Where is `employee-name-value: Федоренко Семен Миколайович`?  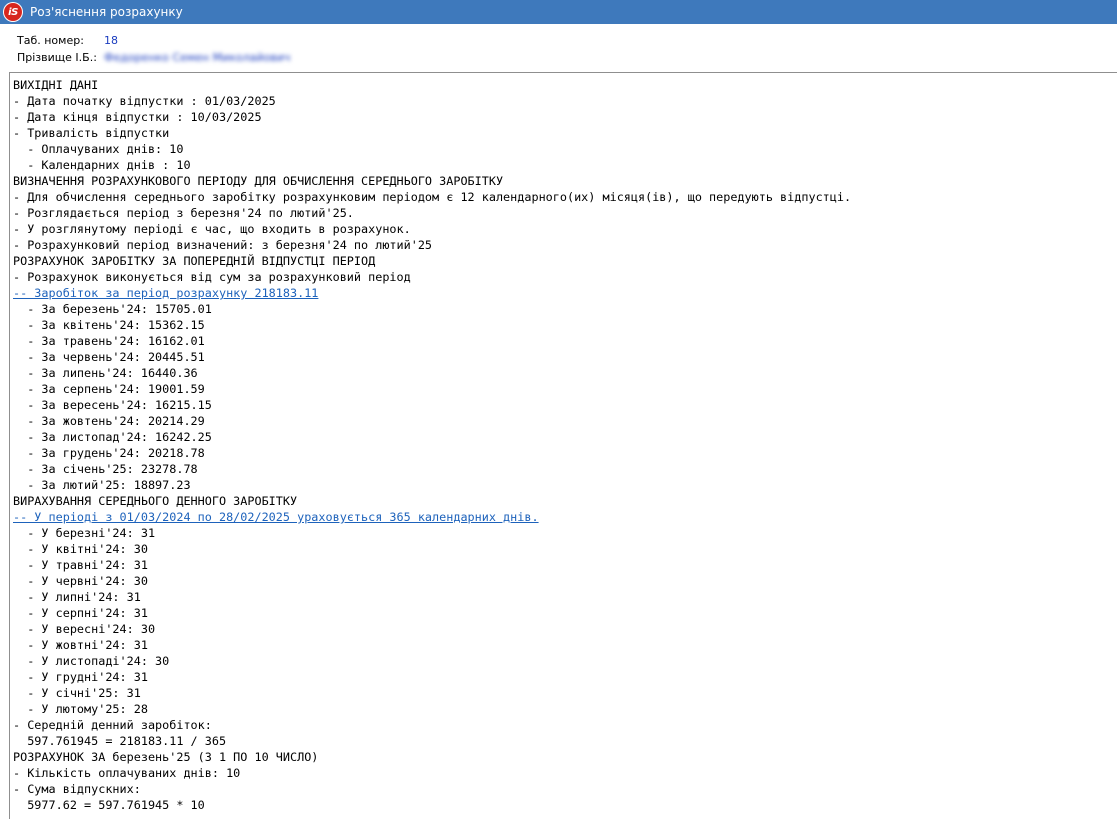
employee-name-value: Федоренко Семен Миколайович is located at coordinates (197, 57).